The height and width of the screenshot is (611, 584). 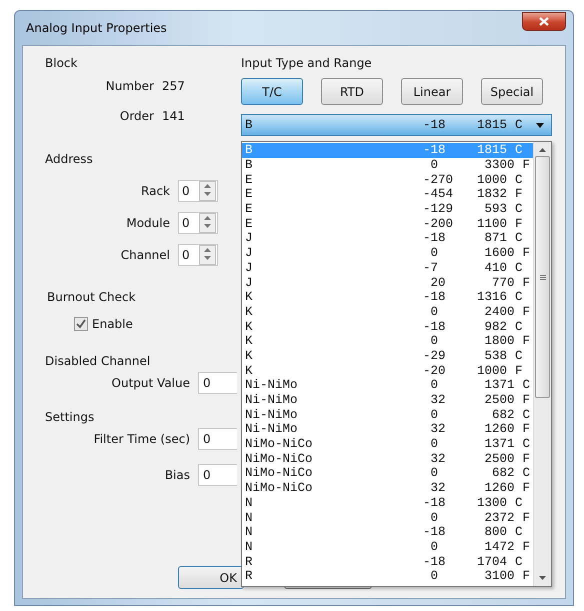 What do you see at coordinates (81, 324) in the screenshot?
I see `checkbox` at bounding box center [81, 324].